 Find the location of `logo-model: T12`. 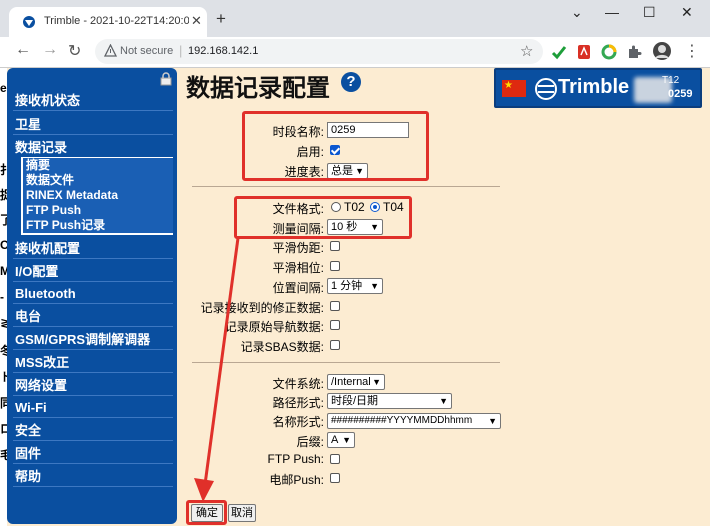

logo-model: T12 is located at coordinates (671, 80).